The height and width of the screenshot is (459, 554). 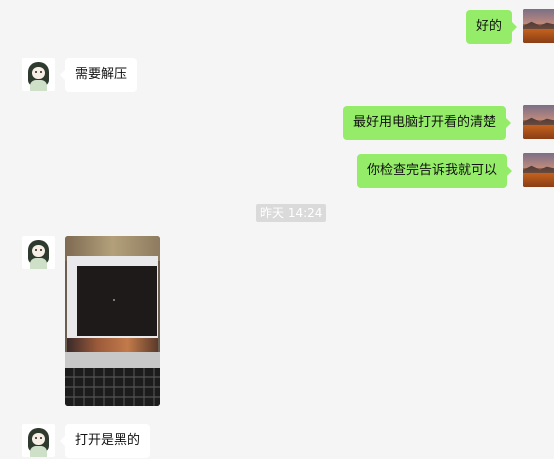 I want to click on timestamp: 昨天 14:24, so click(x=291, y=213).